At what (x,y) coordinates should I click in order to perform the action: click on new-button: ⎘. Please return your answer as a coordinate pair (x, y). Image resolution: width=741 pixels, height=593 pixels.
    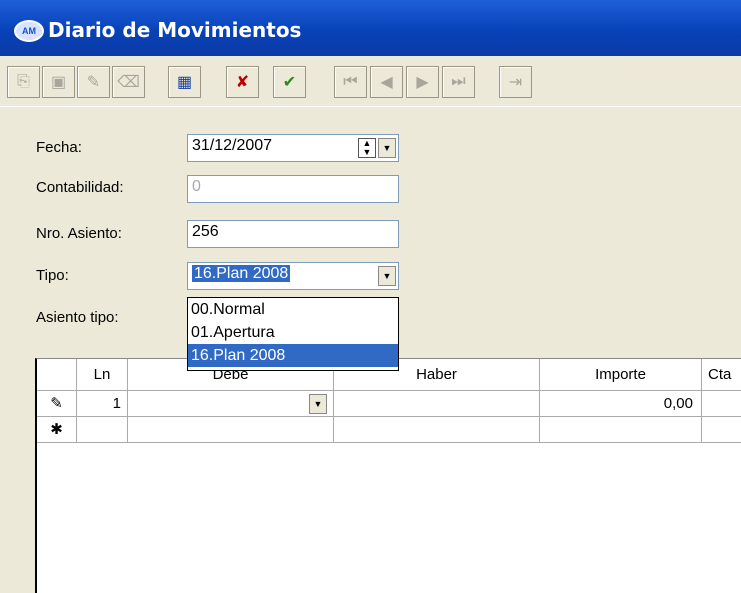
    Looking at the image, I should click on (23, 82).